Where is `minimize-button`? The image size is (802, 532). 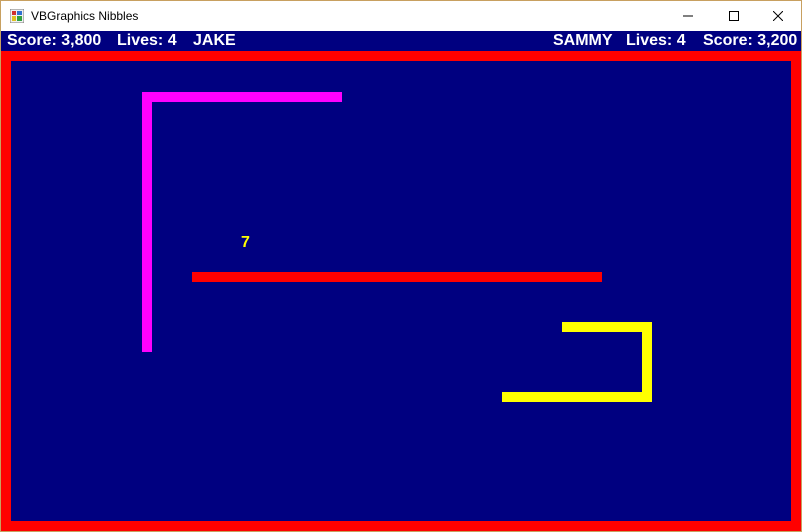 minimize-button is located at coordinates (688, 16).